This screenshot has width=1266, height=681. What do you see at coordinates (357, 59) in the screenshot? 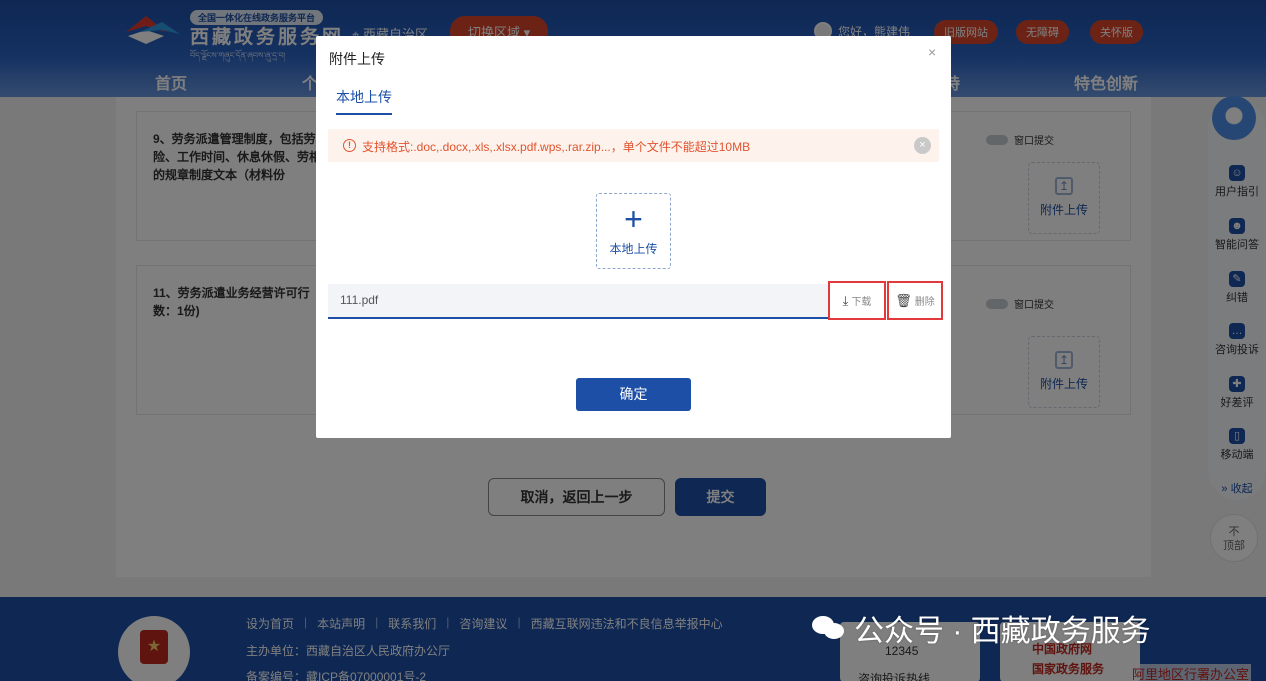
I see `dialog-title: 附件上传` at bounding box center [357, 59].